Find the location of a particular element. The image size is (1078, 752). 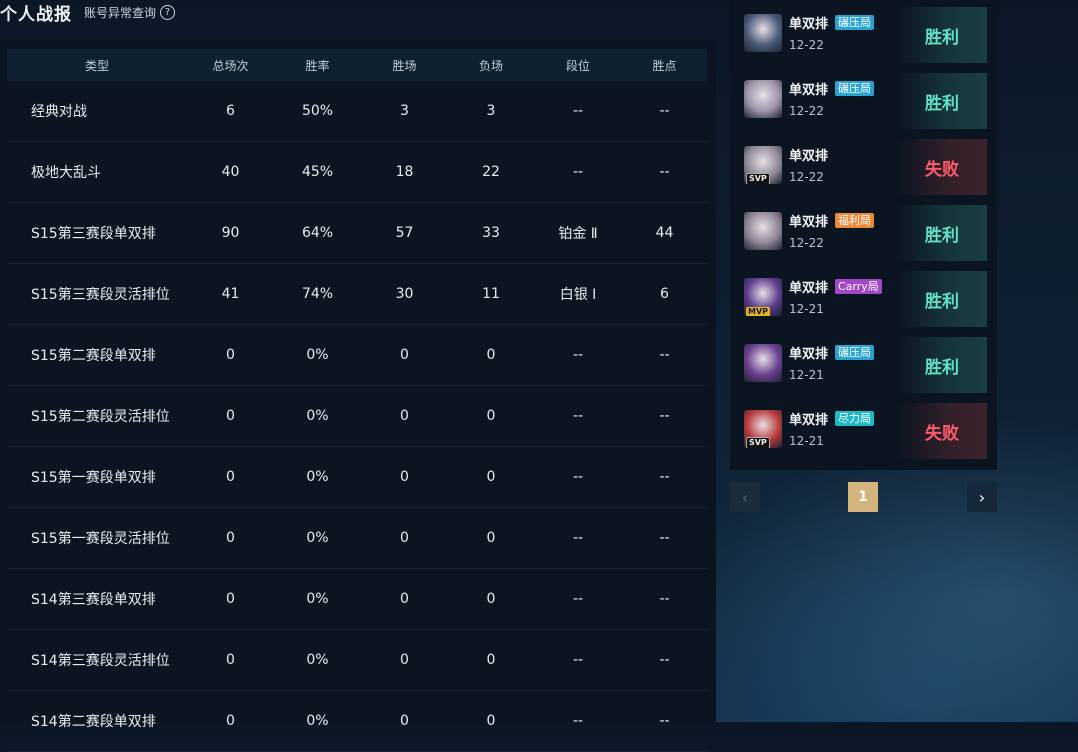

table-row: 经典对战 6 50% 3 3 -- -- is located at coordinates (357, 111).